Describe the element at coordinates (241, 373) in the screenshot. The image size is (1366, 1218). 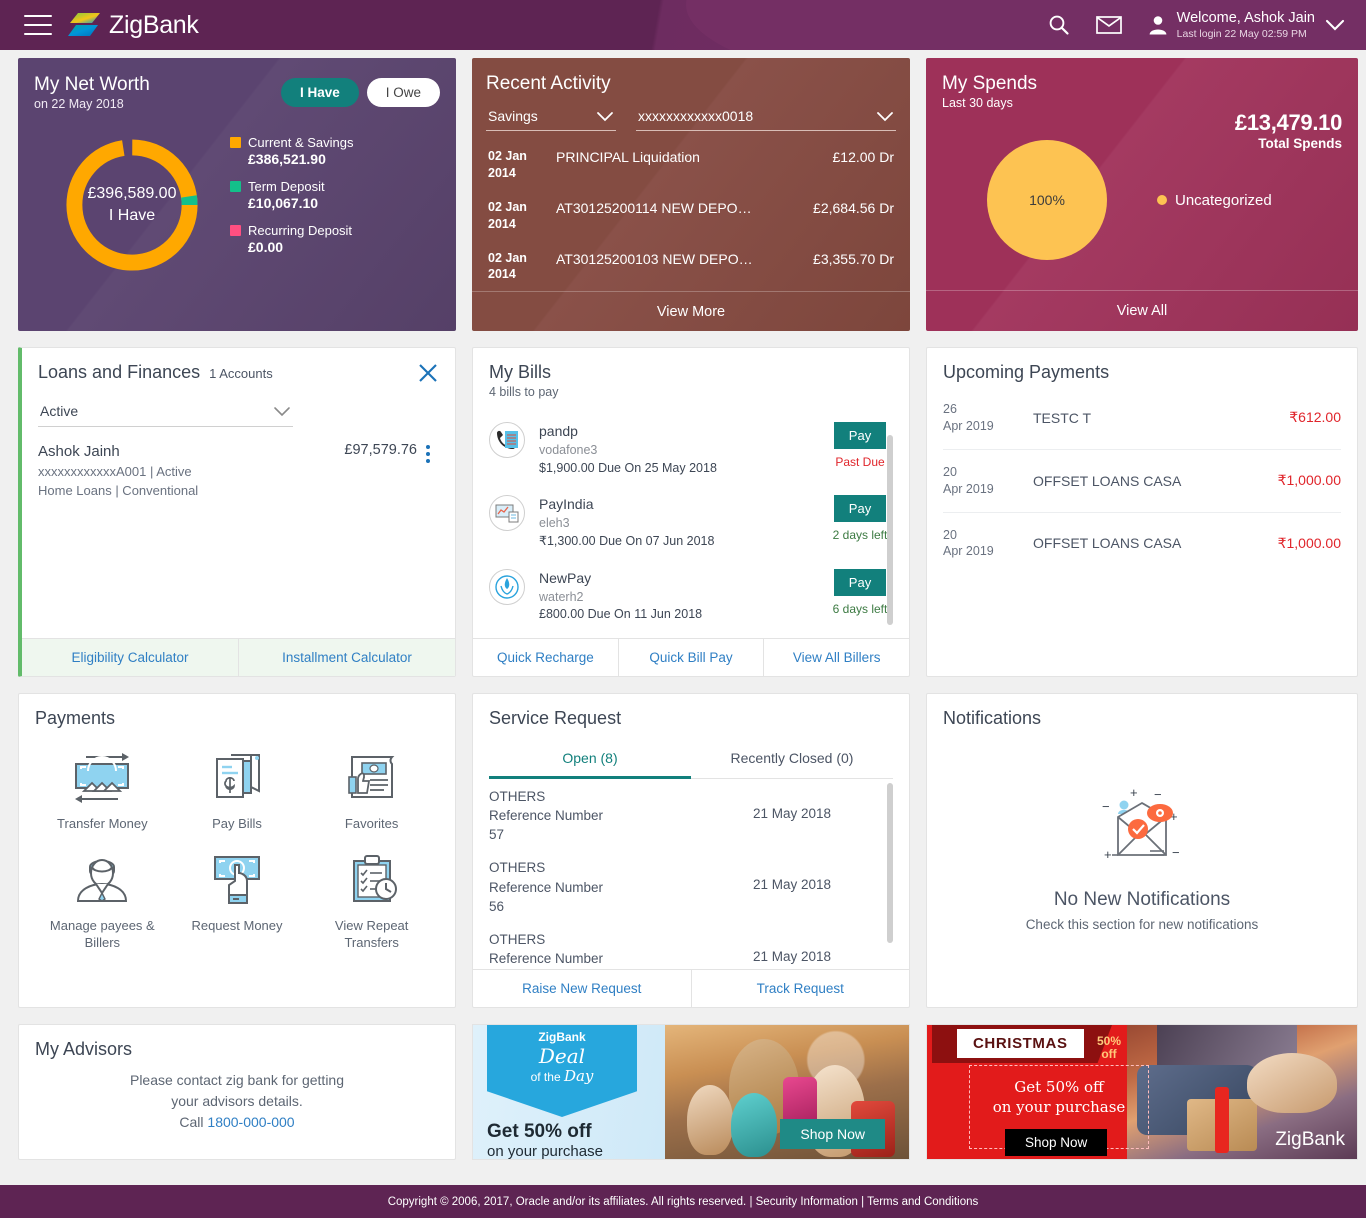
I see `loans-account-count: 1 Accounts` at that location.